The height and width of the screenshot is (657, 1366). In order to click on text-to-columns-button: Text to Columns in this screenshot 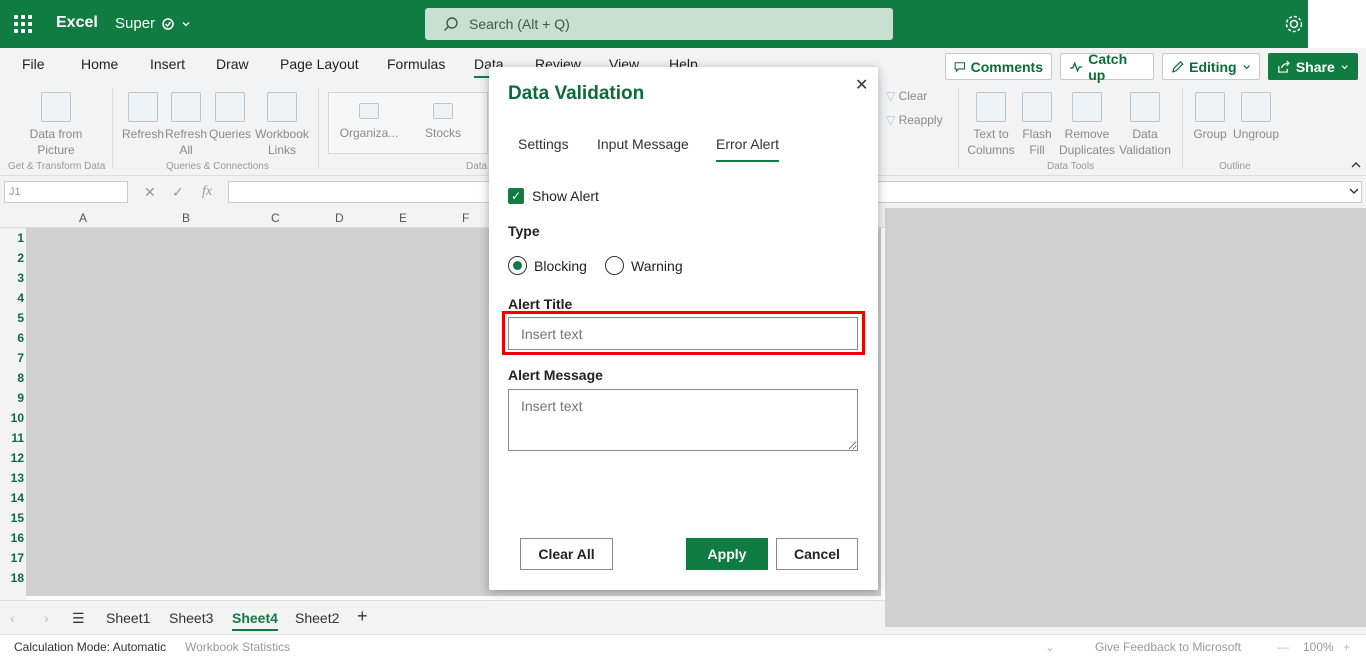, I will do `click(991, 125)`.